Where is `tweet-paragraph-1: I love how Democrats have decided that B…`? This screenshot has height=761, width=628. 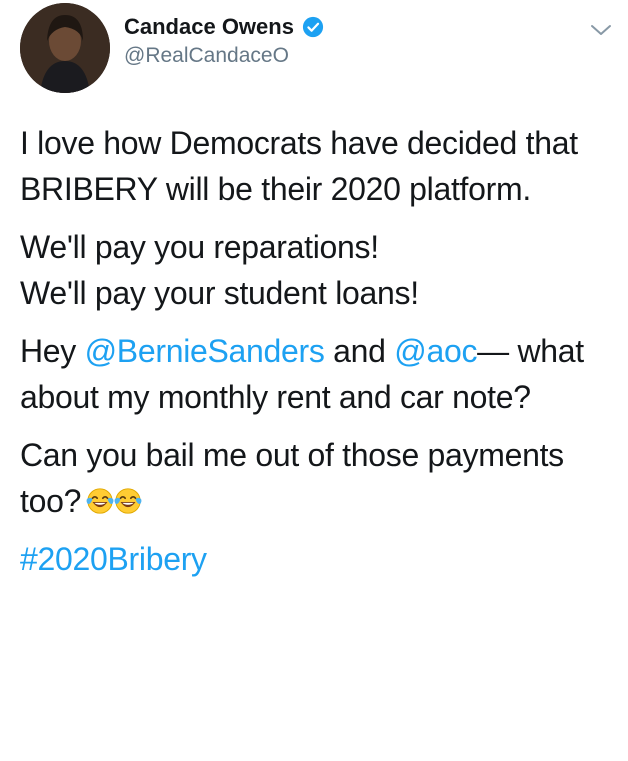 tweet-paragraph-1: I love how Democrats have decided that B… is located at coordinates (299, 166).